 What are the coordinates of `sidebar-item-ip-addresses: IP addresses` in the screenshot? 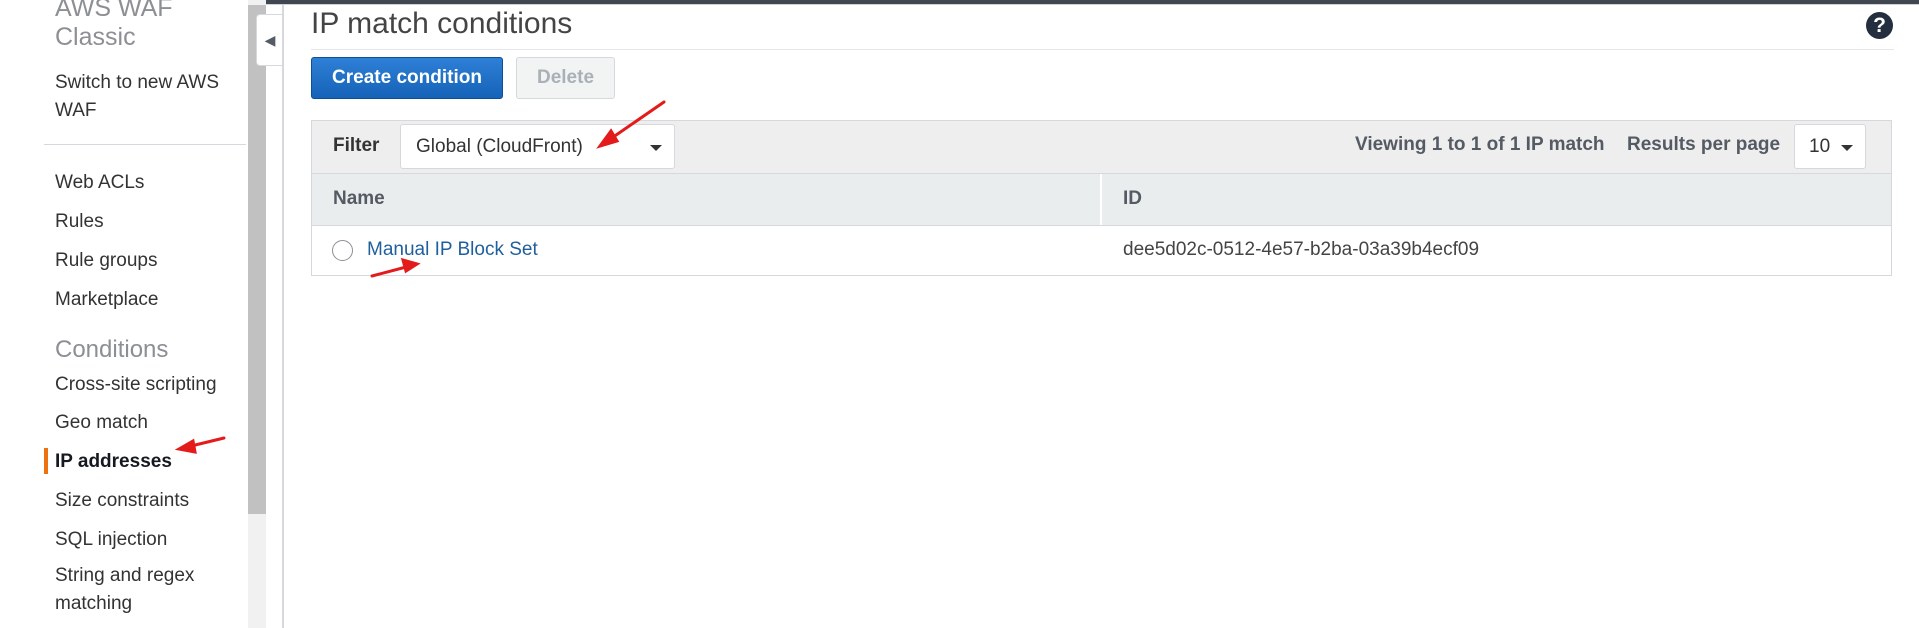 It's located at (113, 462).